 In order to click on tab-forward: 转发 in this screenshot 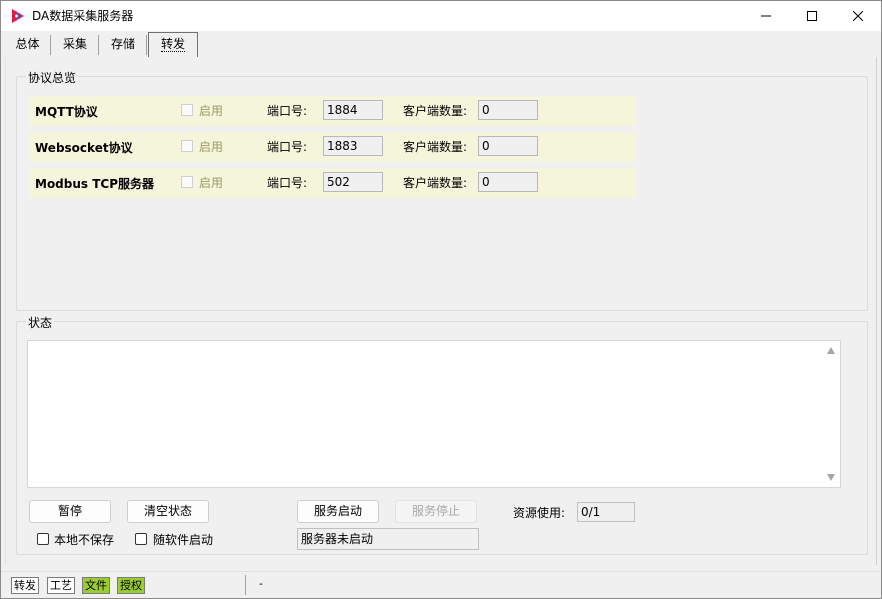, I will do `click(173, 44)`.